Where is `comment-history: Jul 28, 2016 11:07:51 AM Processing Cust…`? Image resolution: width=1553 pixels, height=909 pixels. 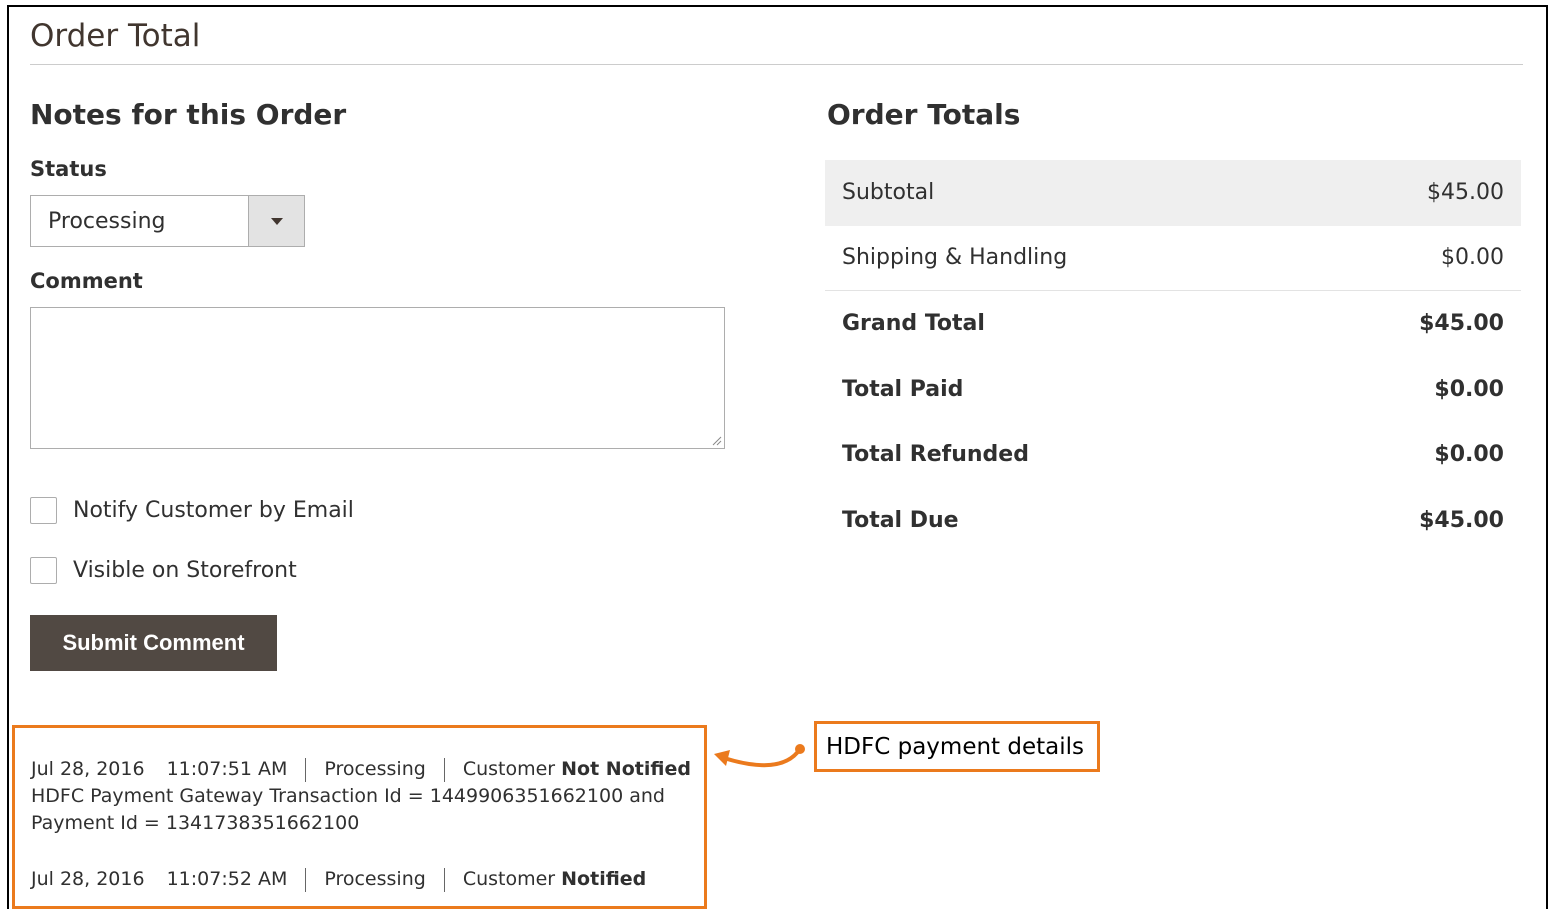
comment-history: Jul 28, 2016 11:07:51 AM Processing Cust… is located at coordinates (359, 817).